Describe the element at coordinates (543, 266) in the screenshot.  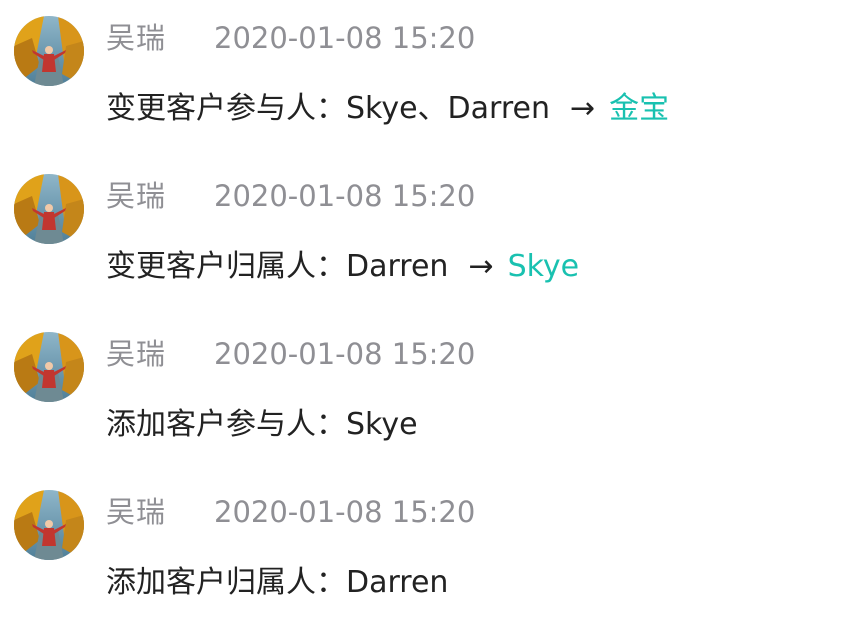
I see `new-value: Skye` at that location.